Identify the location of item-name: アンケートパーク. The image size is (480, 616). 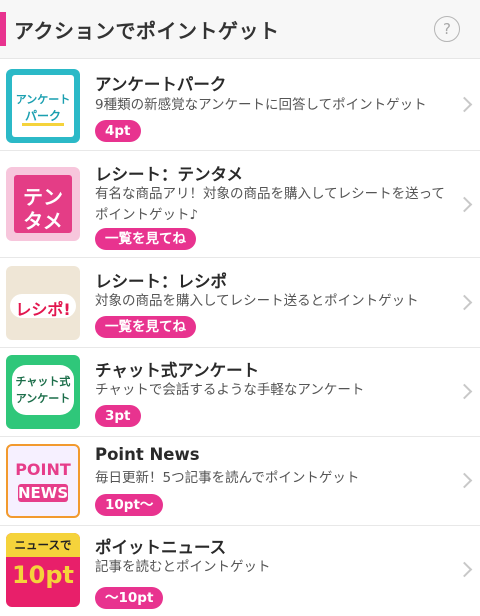
(161, 84).